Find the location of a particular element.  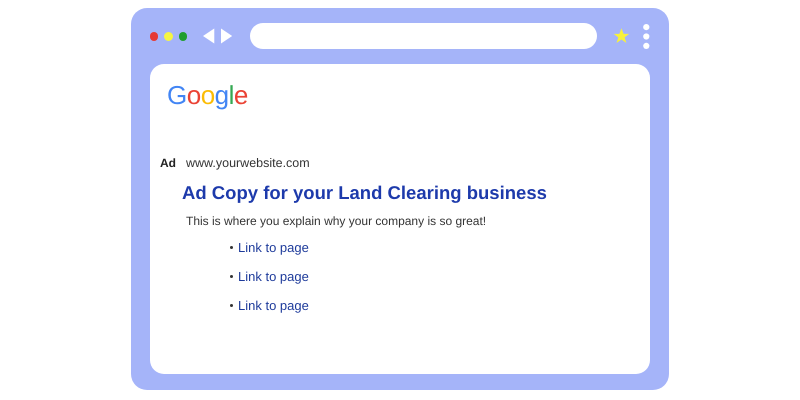

menu-dots-icon is located at coordinates (646, 36).